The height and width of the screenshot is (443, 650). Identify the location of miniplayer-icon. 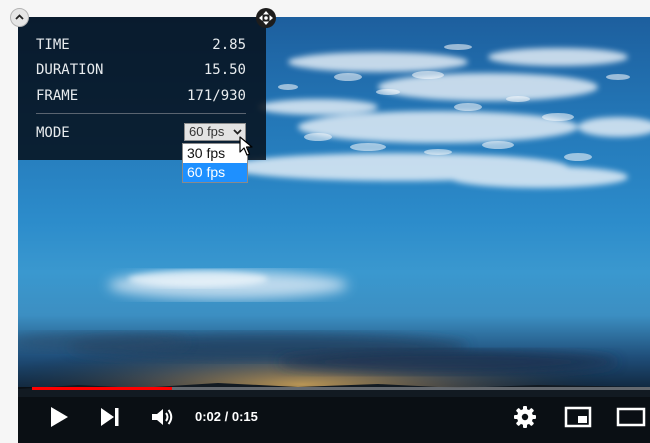
(578, 417).